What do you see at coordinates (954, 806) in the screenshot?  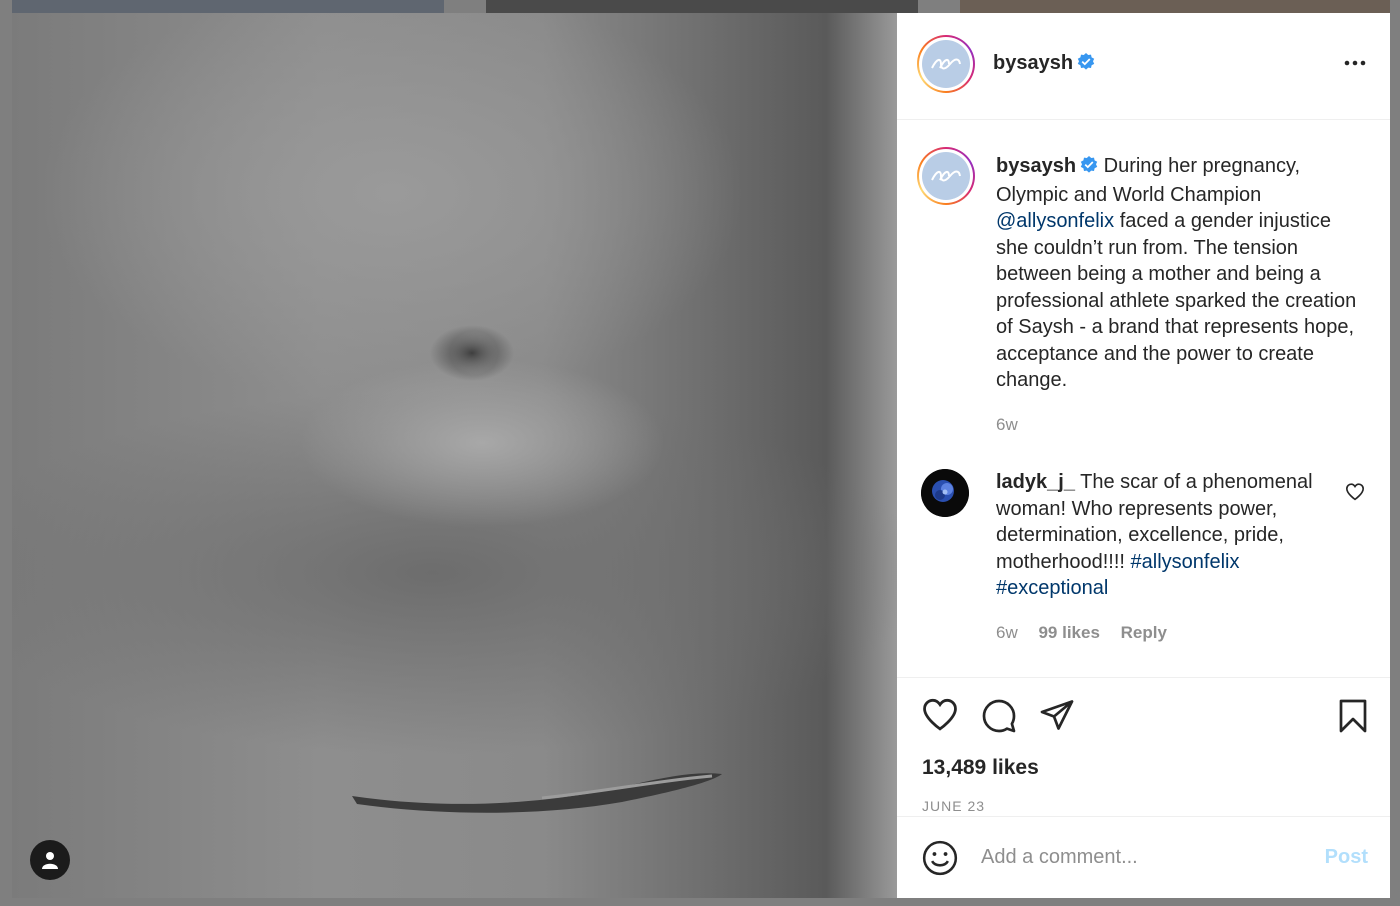 I see `post-date: JUNE 23` at bounding box center [954, 806].